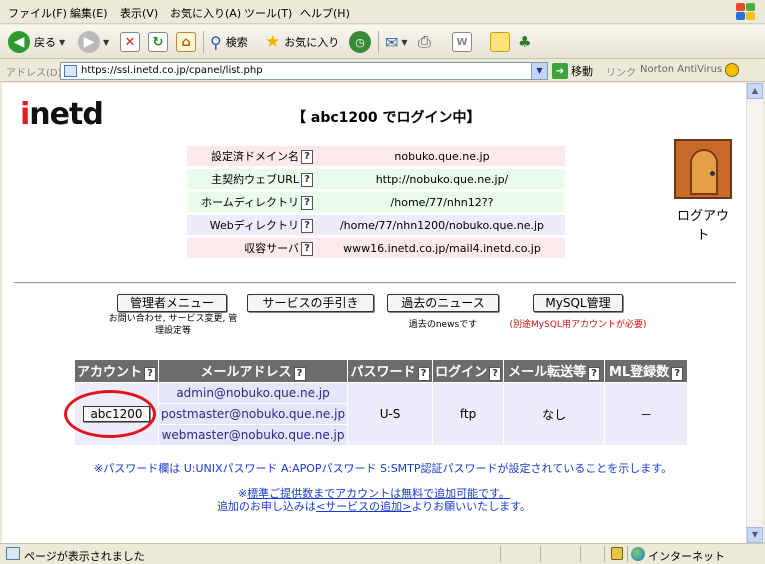  I want to click on note-icon, so click(500, 42).